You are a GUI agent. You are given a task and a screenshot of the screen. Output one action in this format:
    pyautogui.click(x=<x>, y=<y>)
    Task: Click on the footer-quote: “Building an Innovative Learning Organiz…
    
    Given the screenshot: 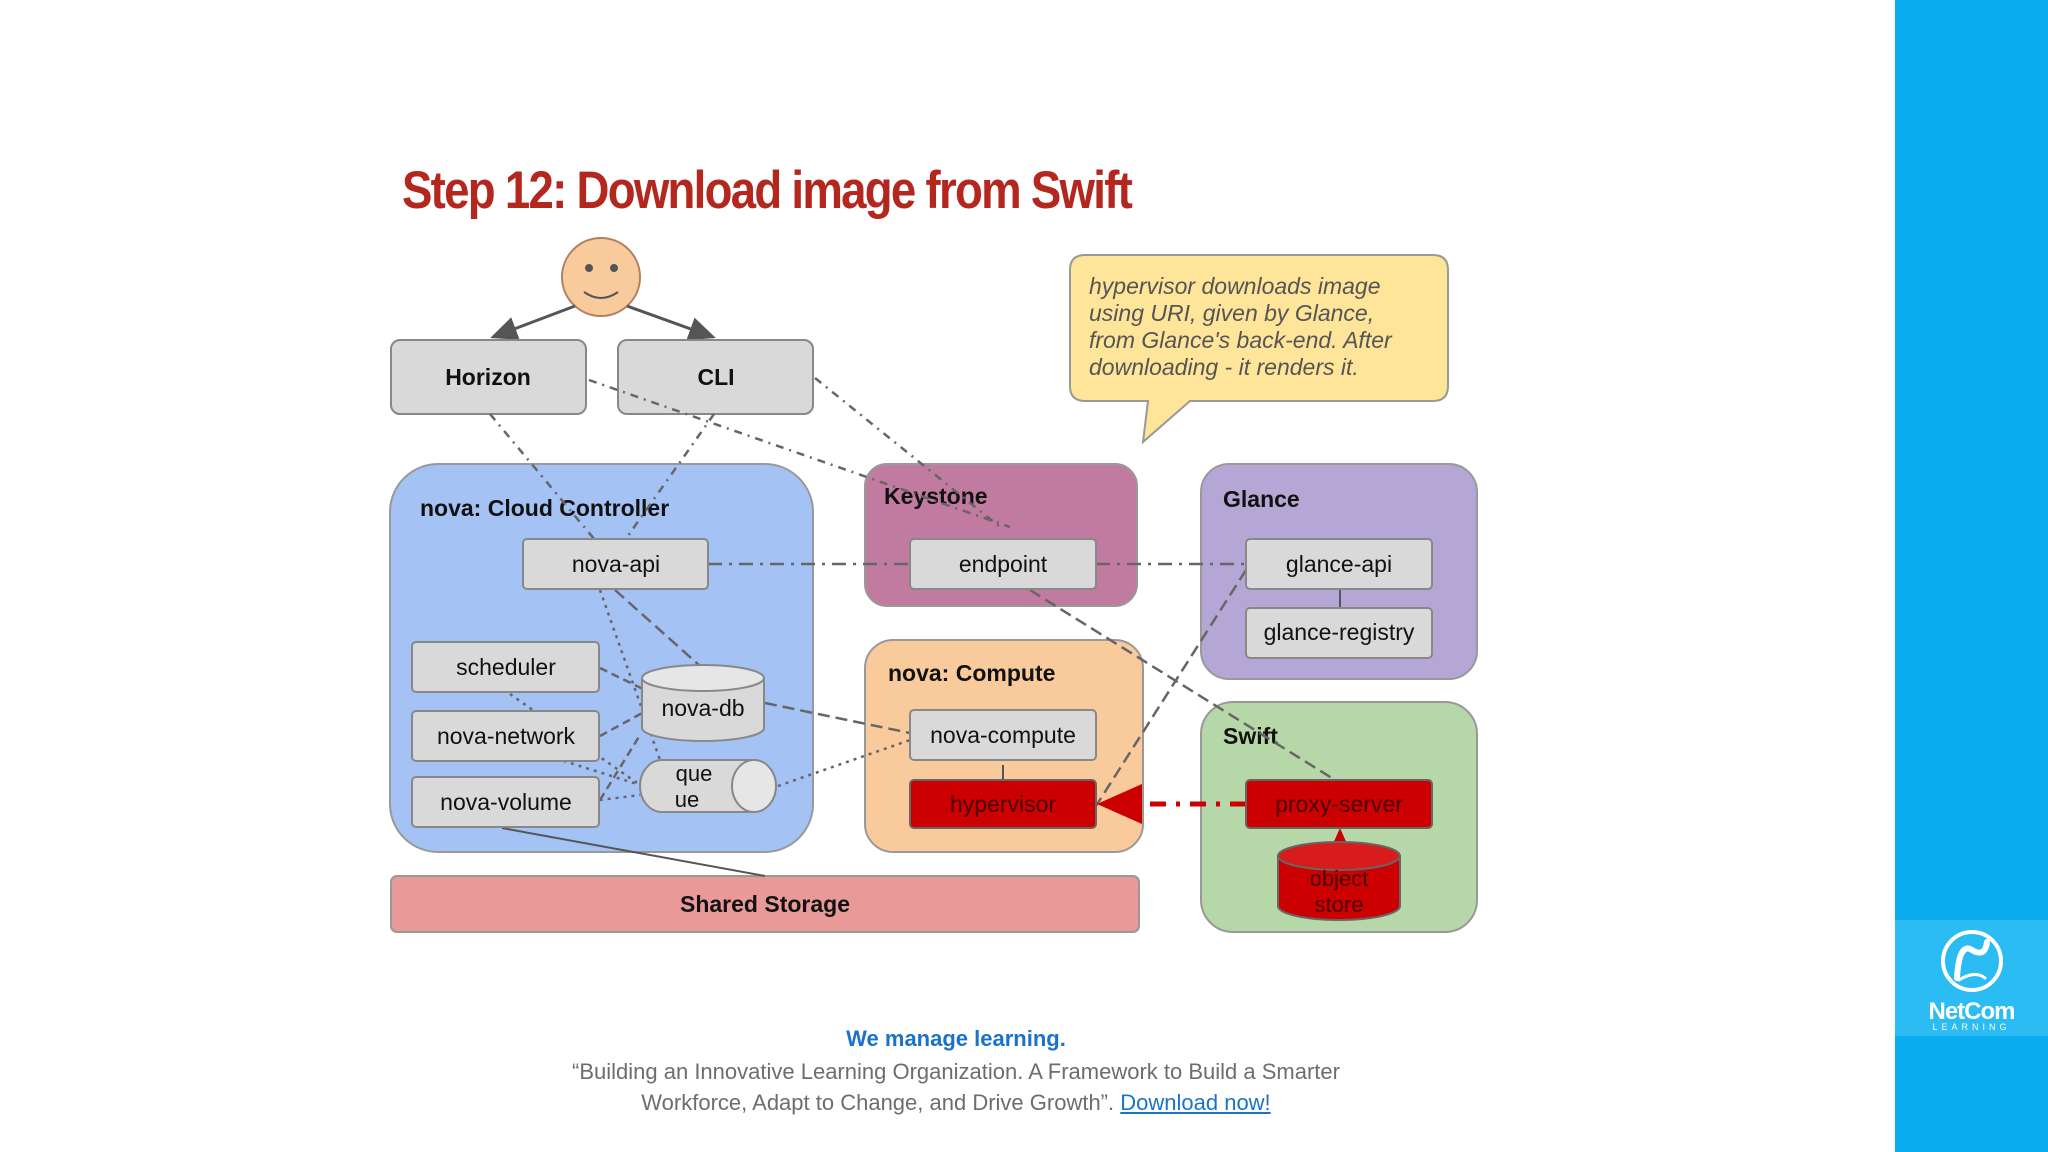 What is the action you would take?
    pyautogui.click(x=956, y=1087)
    